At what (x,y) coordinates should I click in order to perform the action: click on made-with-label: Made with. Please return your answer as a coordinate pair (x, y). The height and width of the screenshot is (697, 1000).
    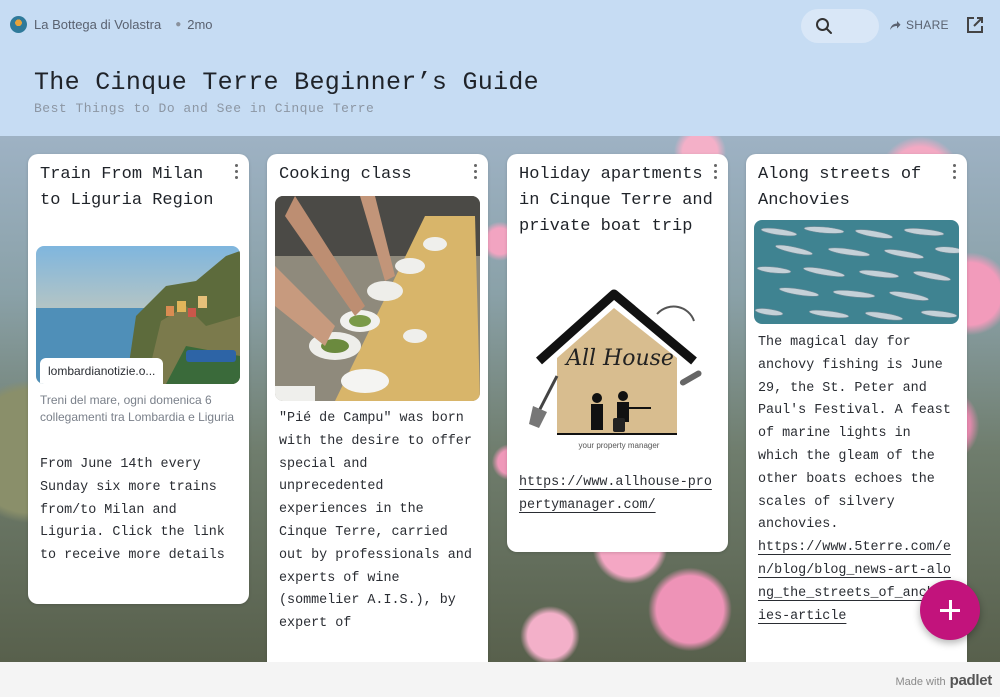
    Looking at the image, I should click on (920, 682).